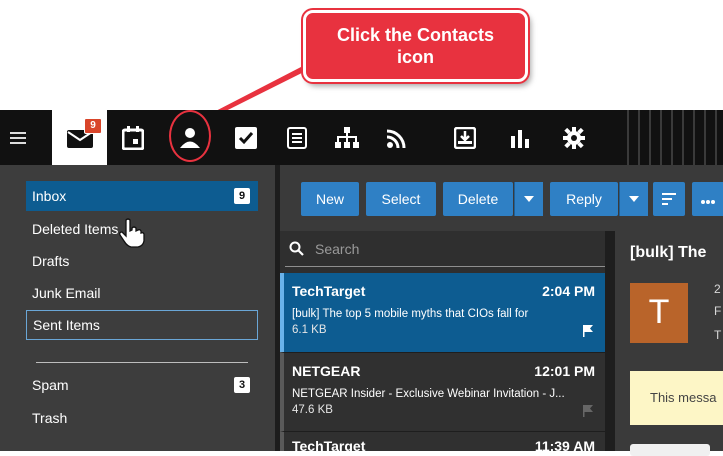  What do you see at coordinates (50, 385) in the screenshot?
I see `sidebar-item-label: Spam` at bounding box center [50, 385].